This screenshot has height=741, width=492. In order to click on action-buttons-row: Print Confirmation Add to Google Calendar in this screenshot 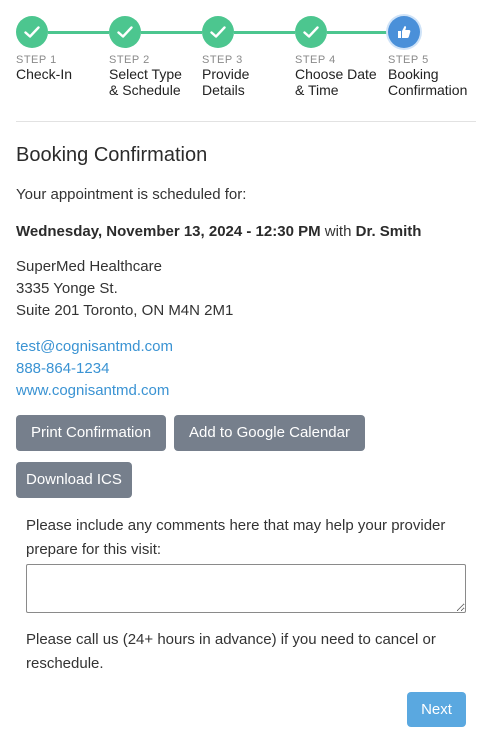, I will do `click(246, 433)`.